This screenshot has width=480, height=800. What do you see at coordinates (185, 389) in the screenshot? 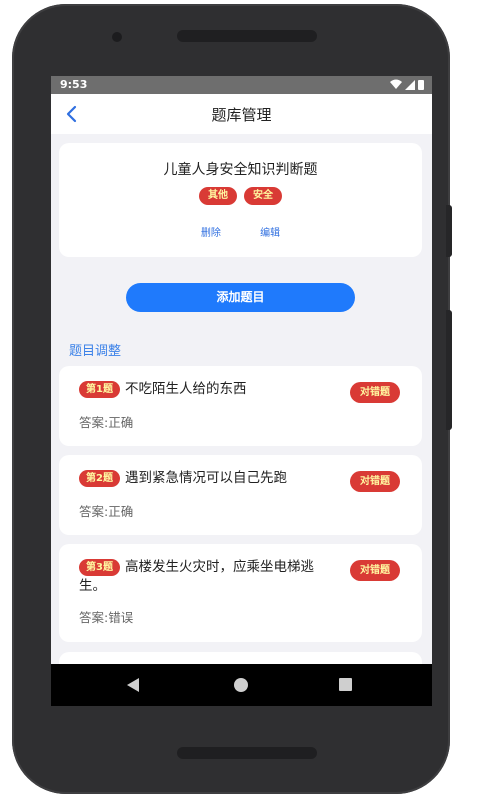
I see `question-text: 不吃陌生人给的东西` at bounding box center [185, 389].